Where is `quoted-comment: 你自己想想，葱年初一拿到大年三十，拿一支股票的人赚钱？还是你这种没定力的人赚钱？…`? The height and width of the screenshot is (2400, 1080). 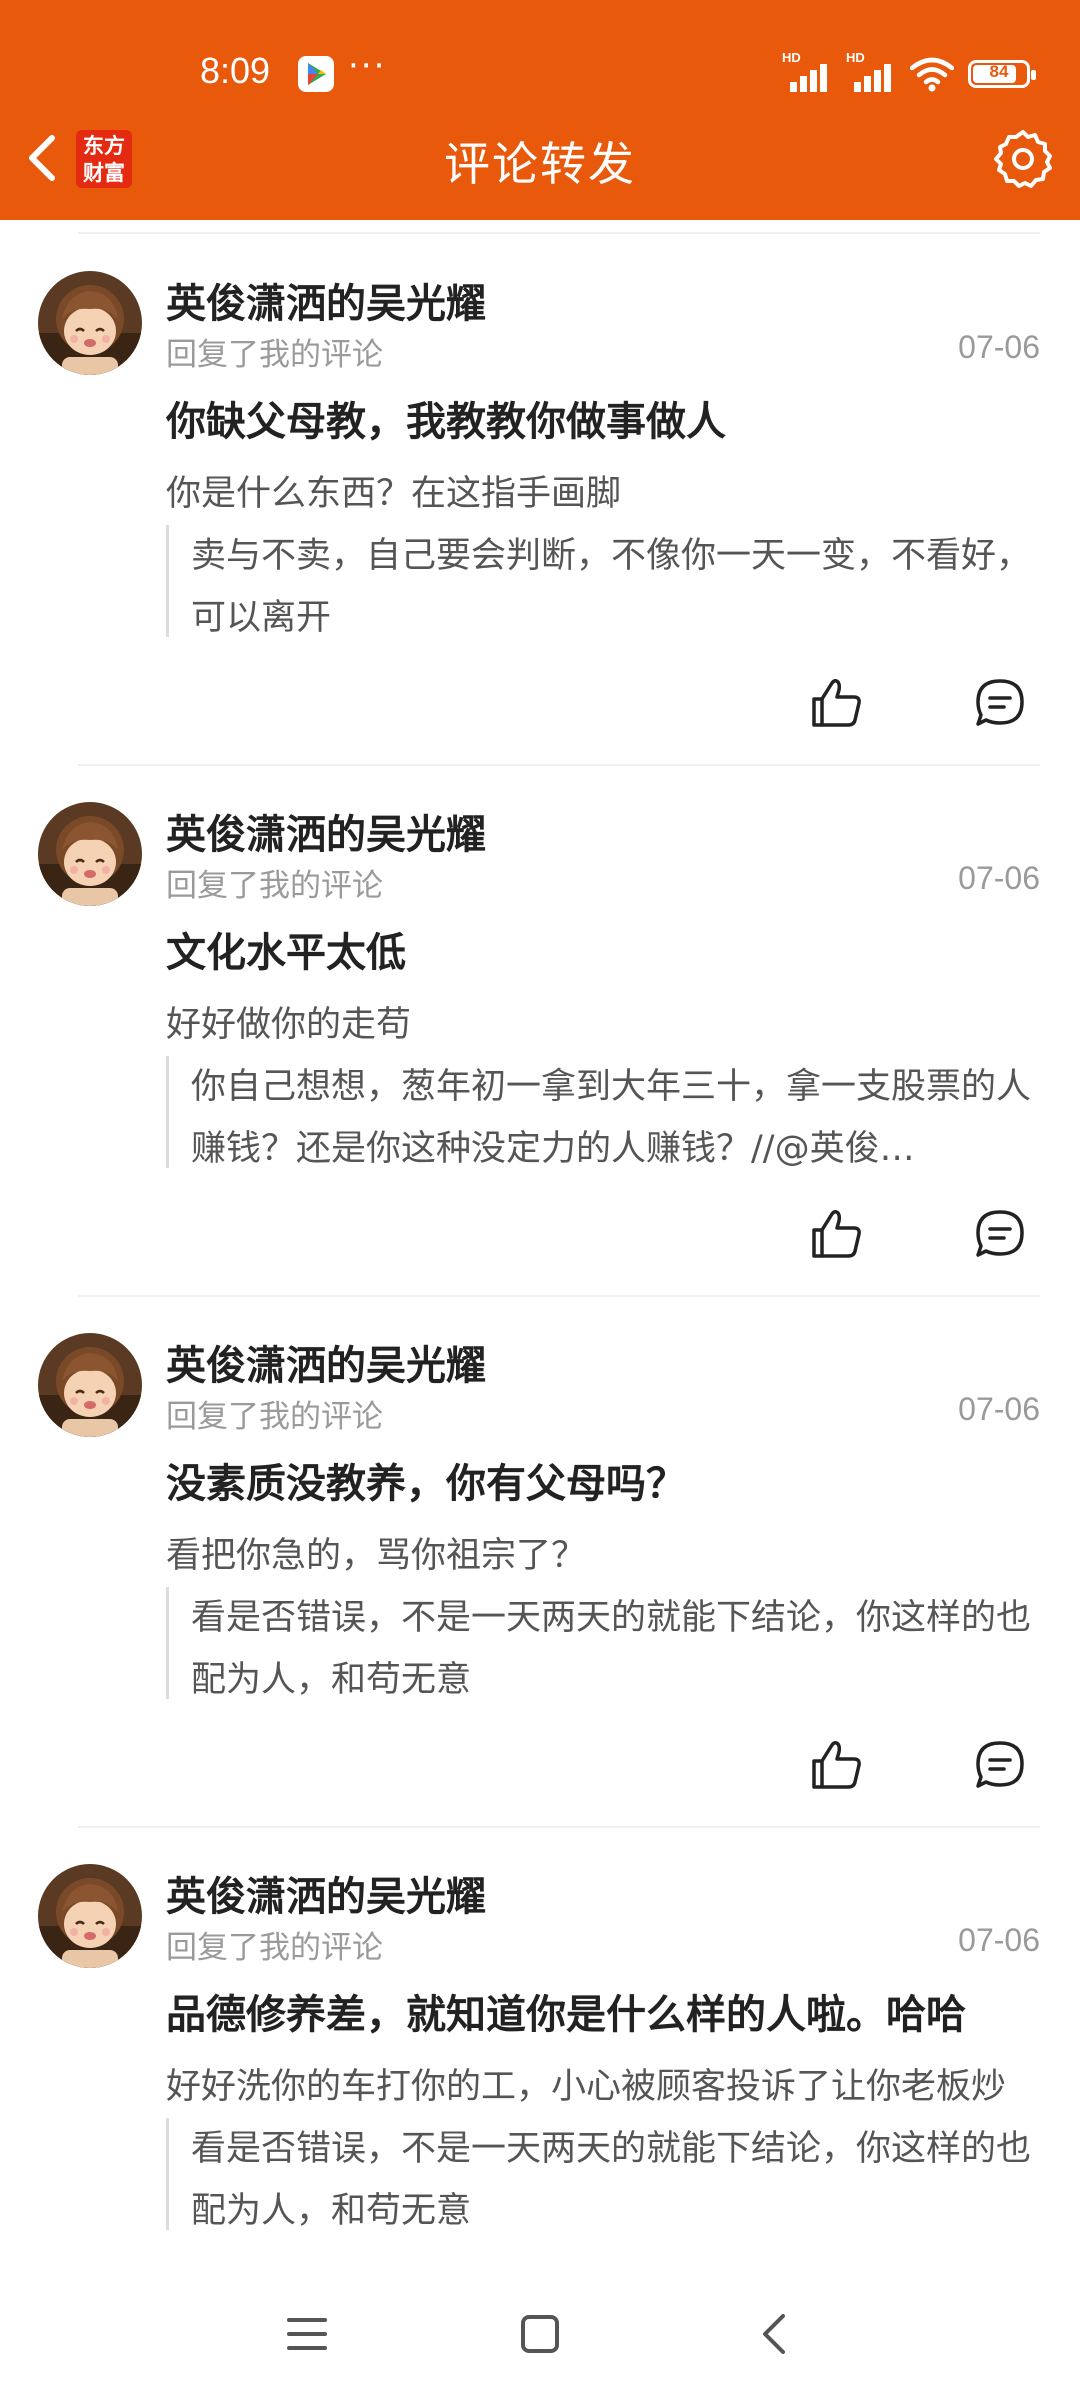 quoted-comment: 你自己想想，葱年初一拿到大年三十，拿一支股票的人赚钱？还是你这种没定力的人赚钱？… is located at coordinates (603, 1112).